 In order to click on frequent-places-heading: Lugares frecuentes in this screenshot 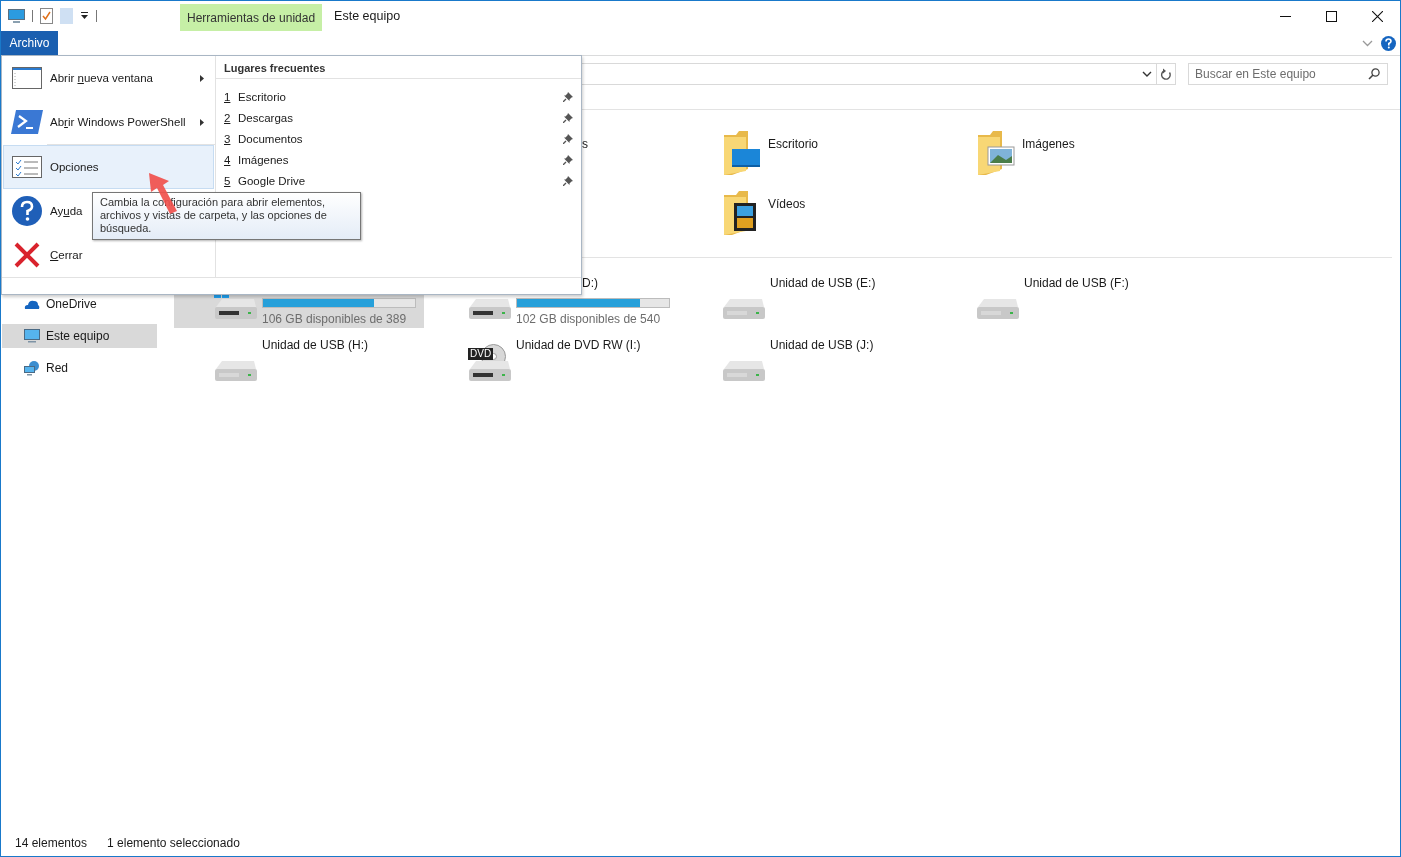, I will do `click(398, 67)`.